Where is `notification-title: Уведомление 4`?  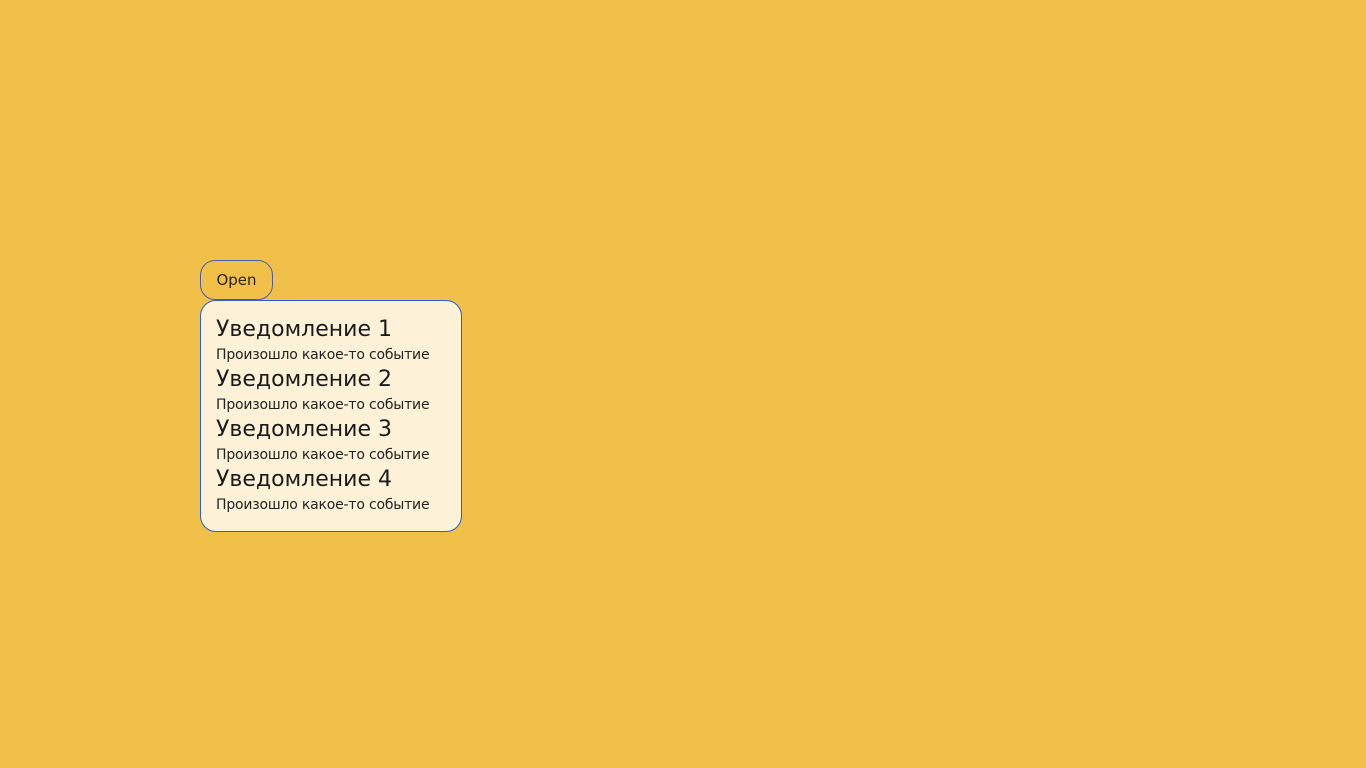 notification-title: Уведомление 4 is located at coordinates (304, 479).